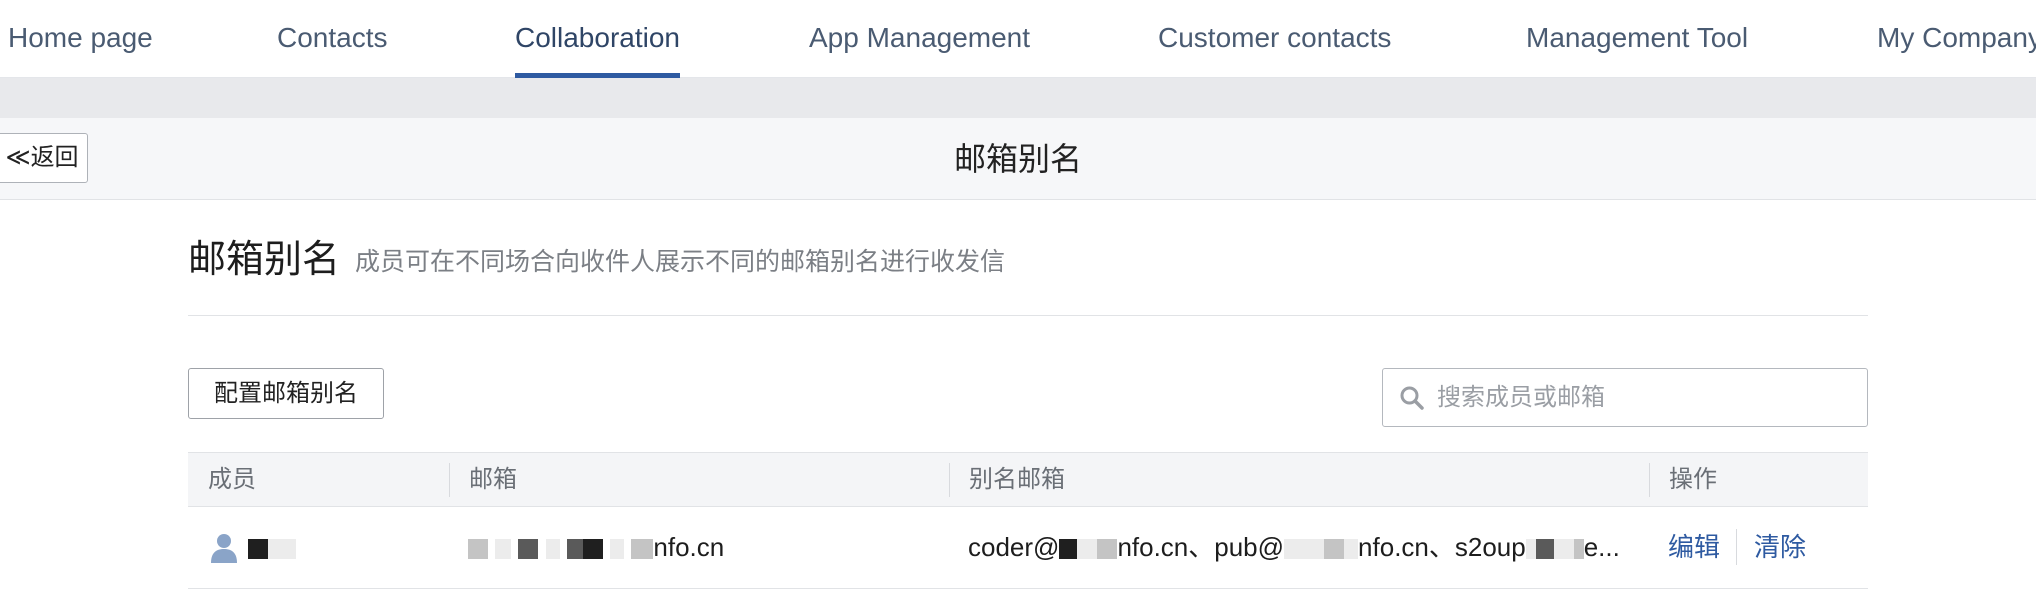 Image resolution: width=2036 pixels, height=616 pixels. I want to click on edit-link: 编辑, so click(1698, 547).